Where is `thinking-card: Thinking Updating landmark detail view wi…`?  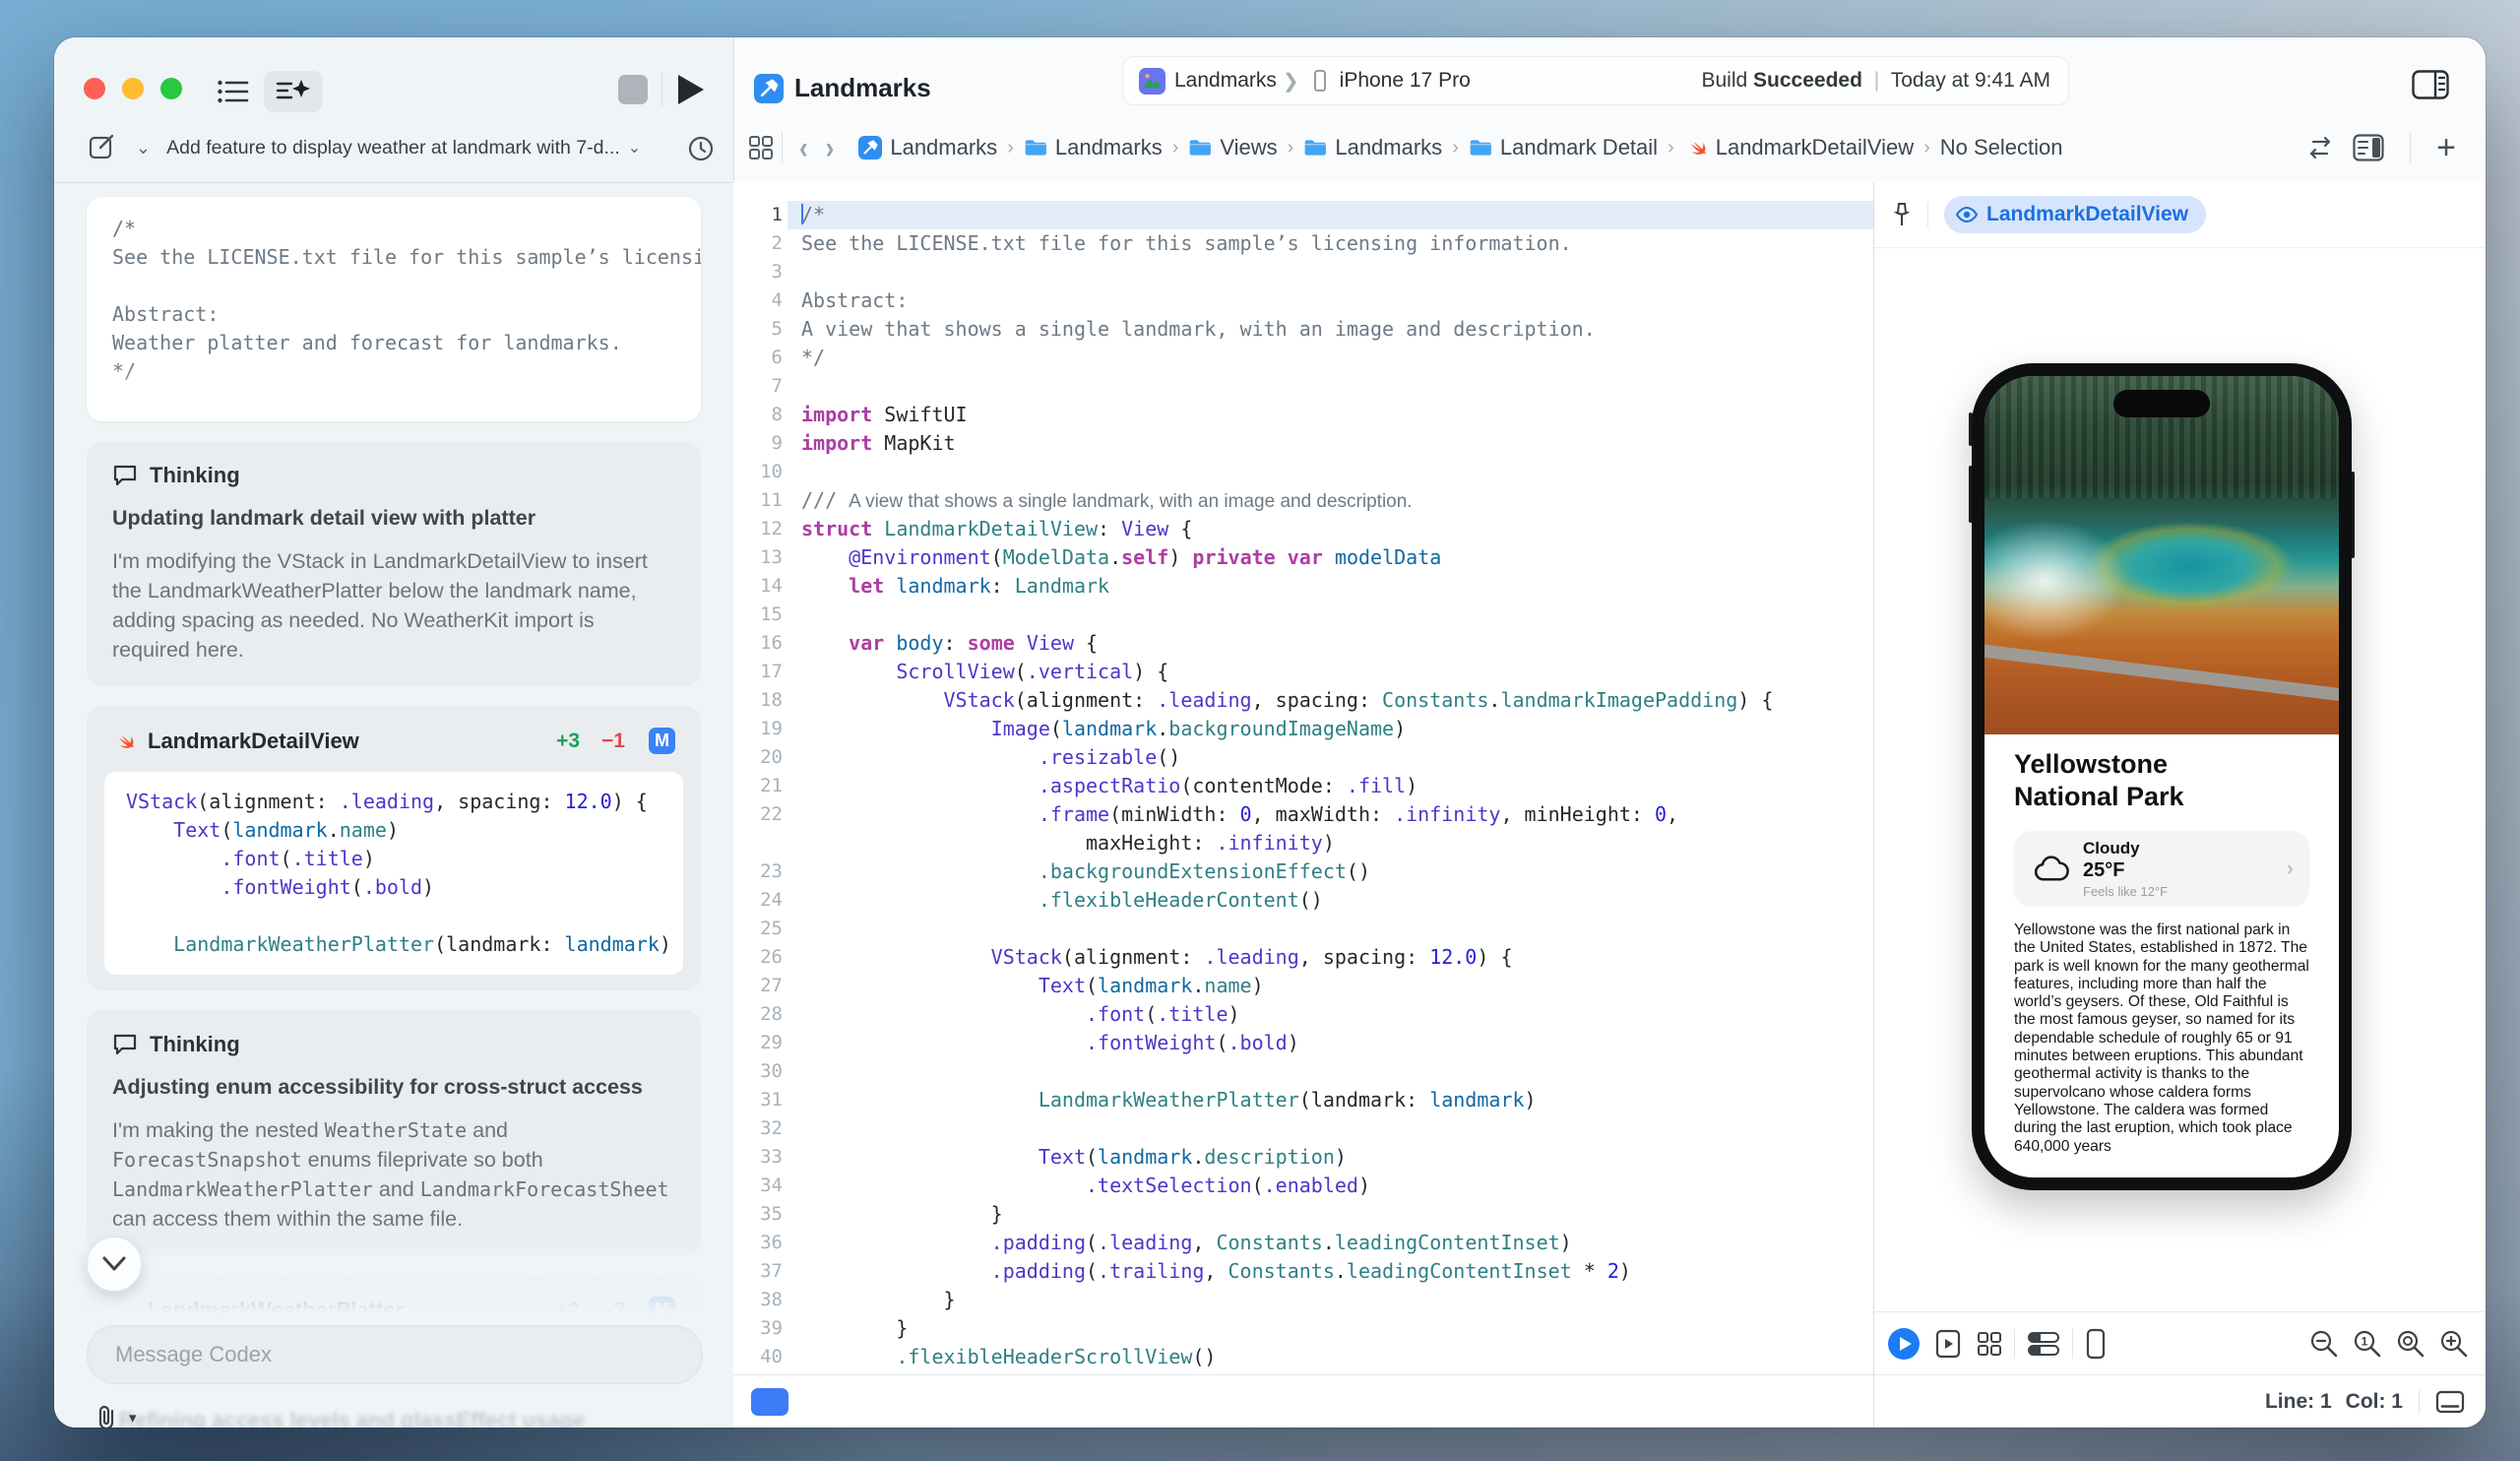
thinking-card: Thinking Updating landmark detail view wi… is located at coordinates (394, 563).